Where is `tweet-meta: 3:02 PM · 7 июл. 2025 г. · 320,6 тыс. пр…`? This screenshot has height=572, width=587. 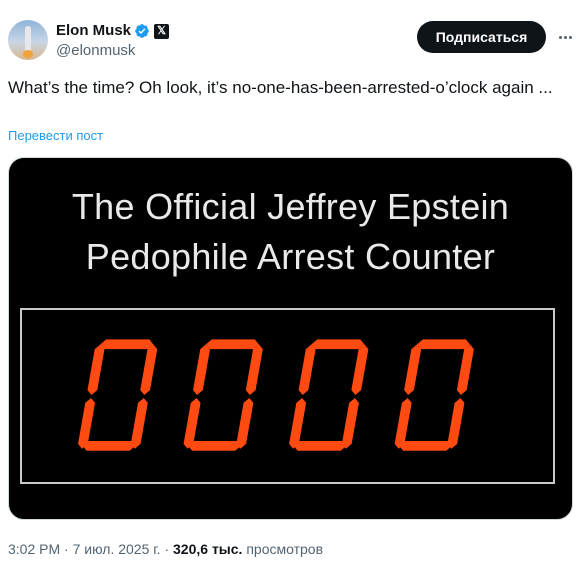
tweet-meta: 3:02 PM · 7 июл. 2025 г. · 320,6 тыс. пр… is located at coordinates (165, 549).